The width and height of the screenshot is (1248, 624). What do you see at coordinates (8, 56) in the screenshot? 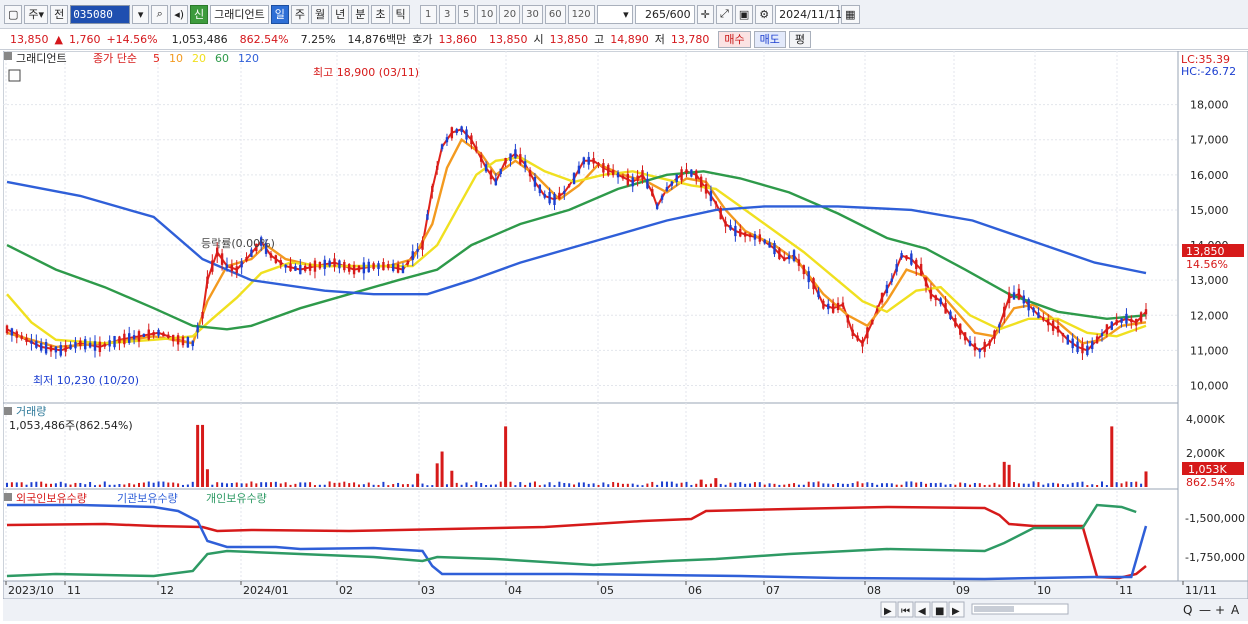
I see `panel-menu-icon` at bounding box center [8, 56].